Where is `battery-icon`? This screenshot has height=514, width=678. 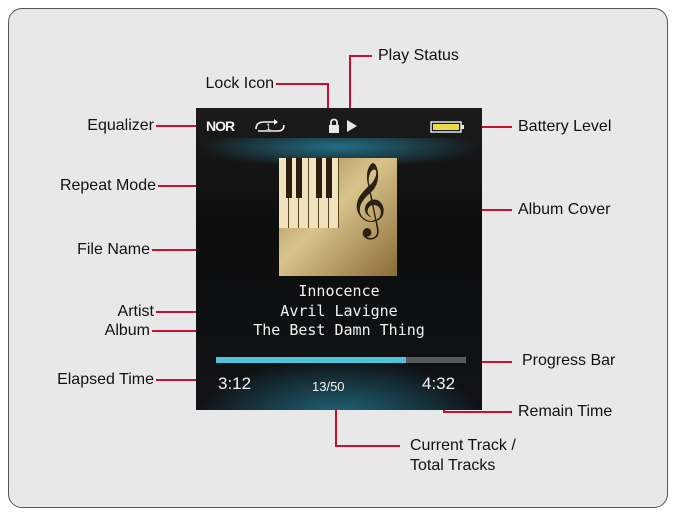
battery-icon is located at coordinates (447, 127).